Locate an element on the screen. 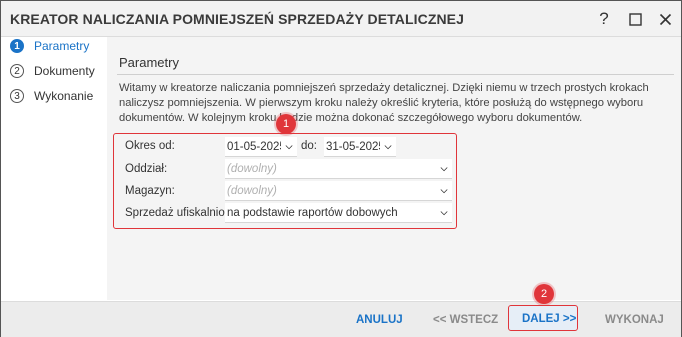  date-to-picker: 31-05-2025 ⌵ is located at coordinates (360, 147).